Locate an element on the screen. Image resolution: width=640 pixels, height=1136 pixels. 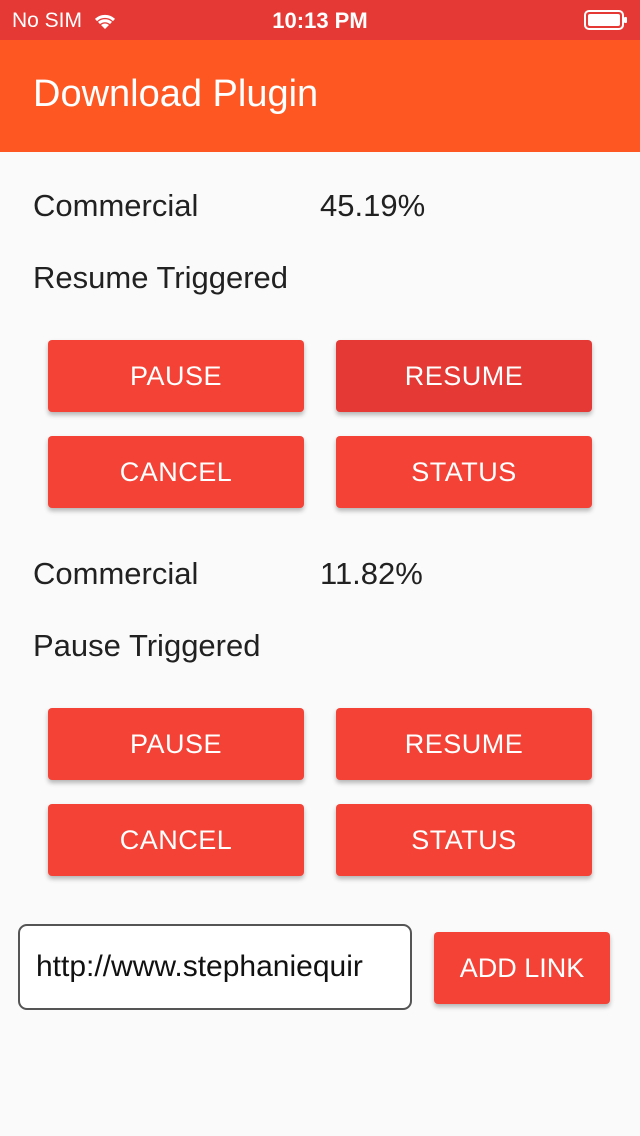
download-1-progress: 45.19% is located at coordinates (373, 205).